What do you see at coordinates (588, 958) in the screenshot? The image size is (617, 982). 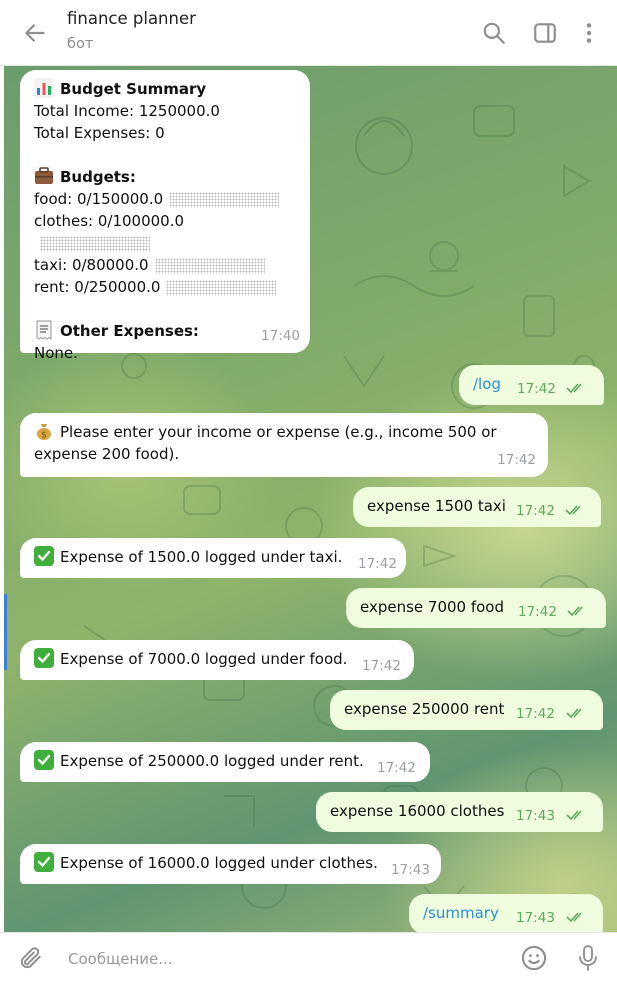 I see `microphone-icon` at bounding box center [588, 958].